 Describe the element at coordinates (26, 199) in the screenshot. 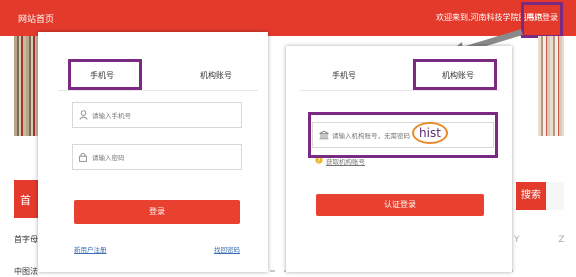

I see `nav-item-home: 首` at that location.